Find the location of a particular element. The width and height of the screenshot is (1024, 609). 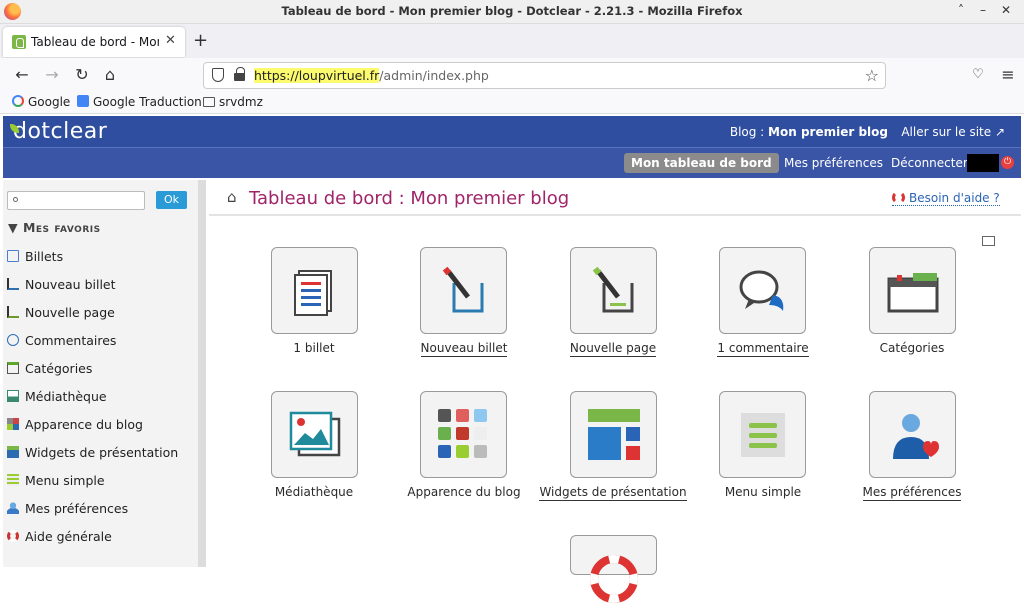

tracking-shield-icon is located at coordinates (218, 75).